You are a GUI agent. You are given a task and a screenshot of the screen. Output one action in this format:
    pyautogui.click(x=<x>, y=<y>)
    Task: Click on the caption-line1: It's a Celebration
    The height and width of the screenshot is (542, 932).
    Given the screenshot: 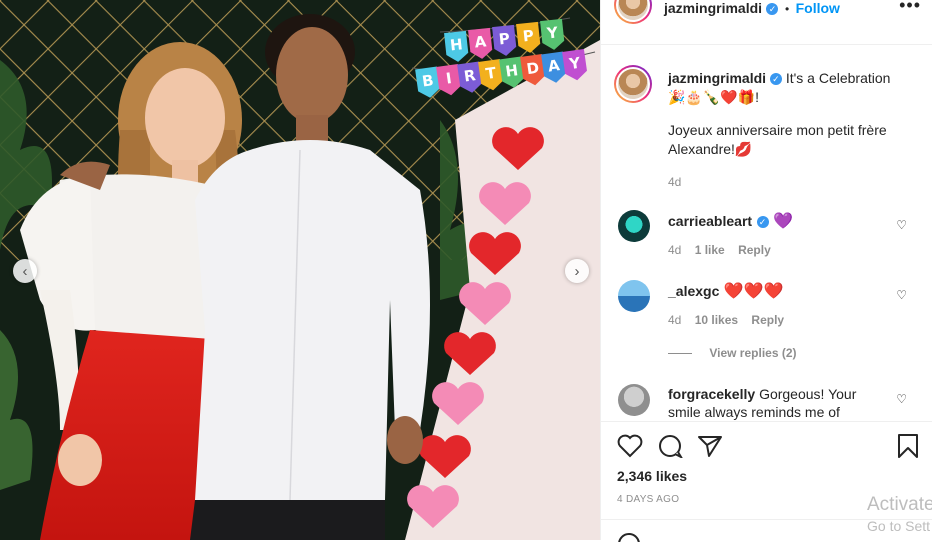 What is the action you would take?
    pyautogui.click(x=838, y=78)
    